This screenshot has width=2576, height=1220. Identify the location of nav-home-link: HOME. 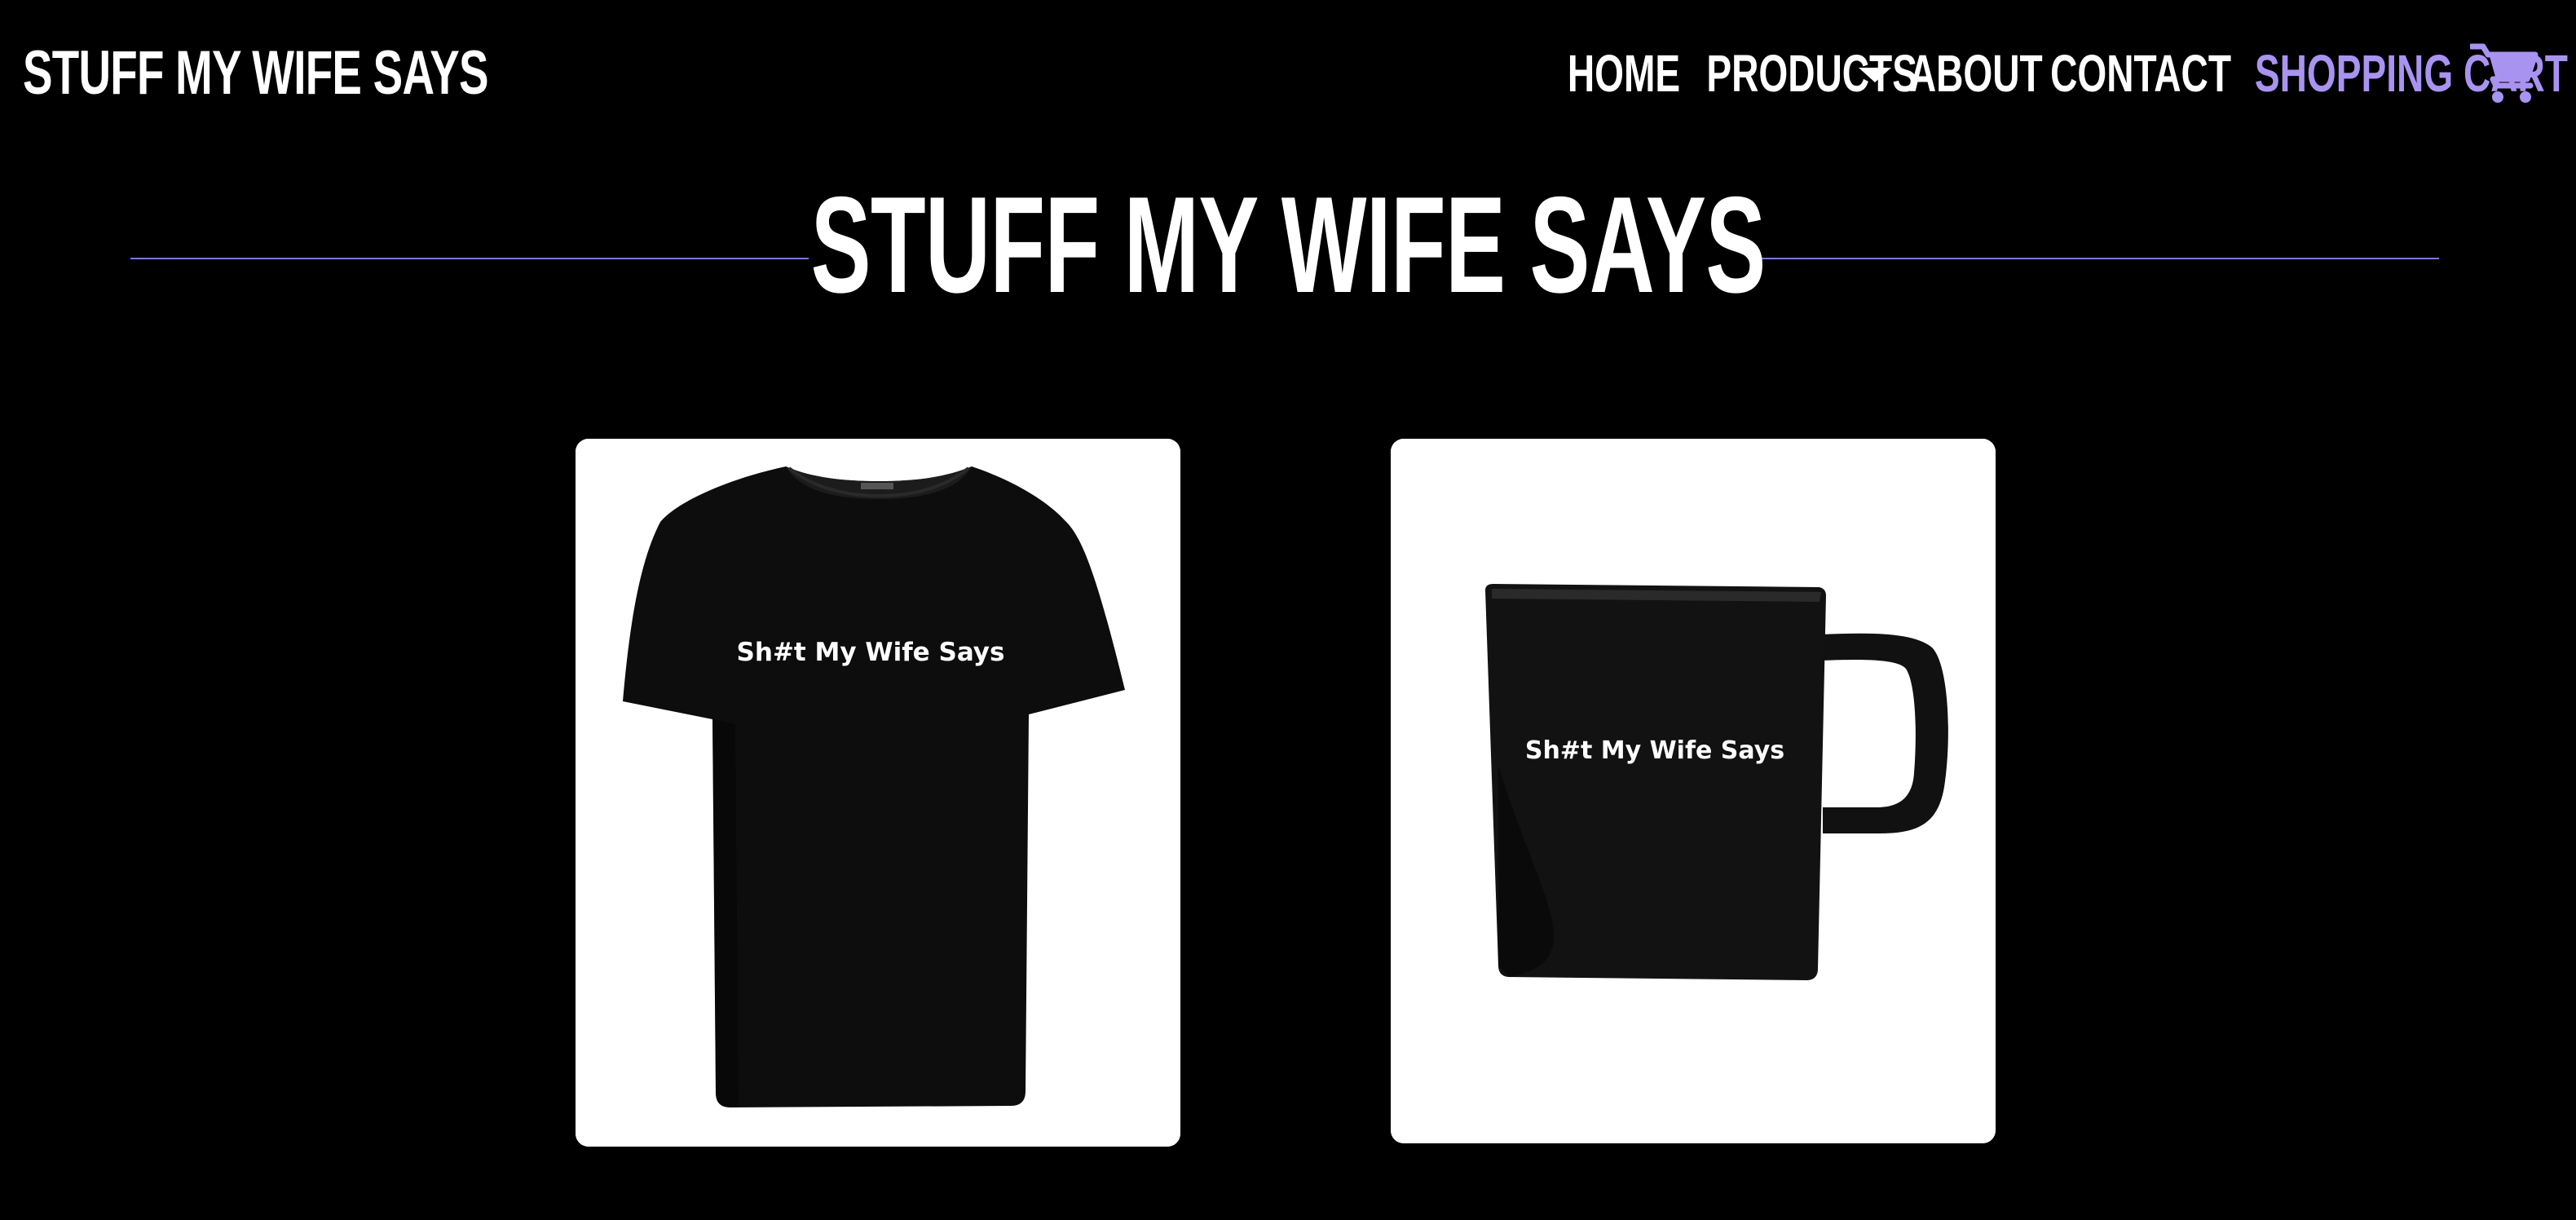
(1624, 73).